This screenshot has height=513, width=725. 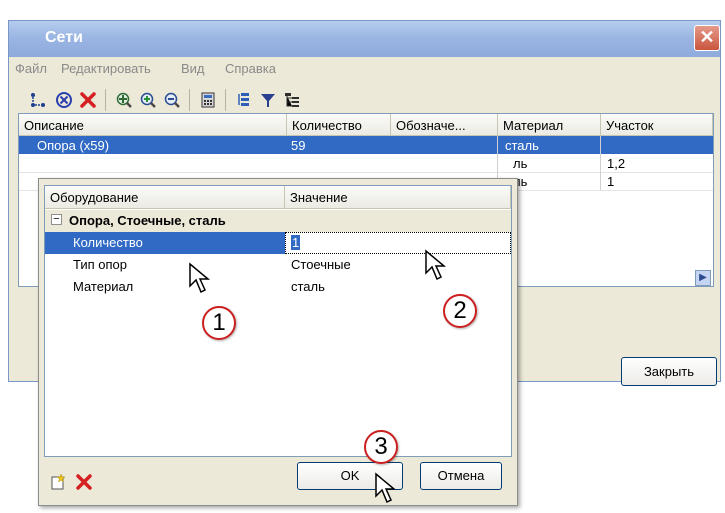 What do you see at coordinates (703, 278) in the screenshot?
I see `scroll-right-button: ▶` at bounding box center [703, 278].